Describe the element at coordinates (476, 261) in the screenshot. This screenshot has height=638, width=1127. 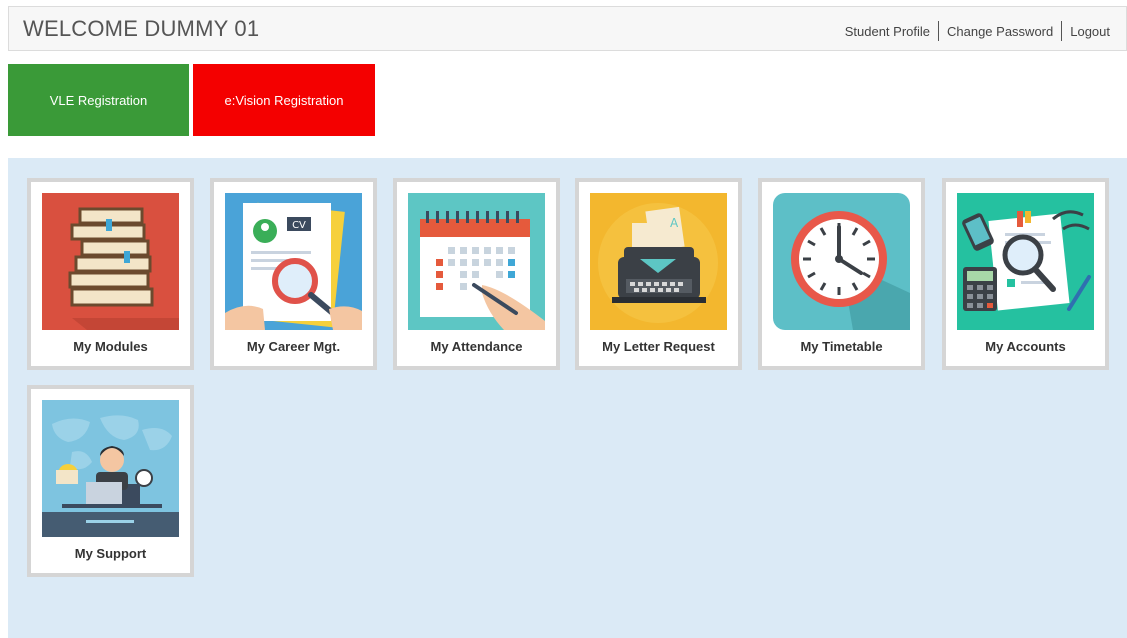
I see `calendar-icon` at that location.